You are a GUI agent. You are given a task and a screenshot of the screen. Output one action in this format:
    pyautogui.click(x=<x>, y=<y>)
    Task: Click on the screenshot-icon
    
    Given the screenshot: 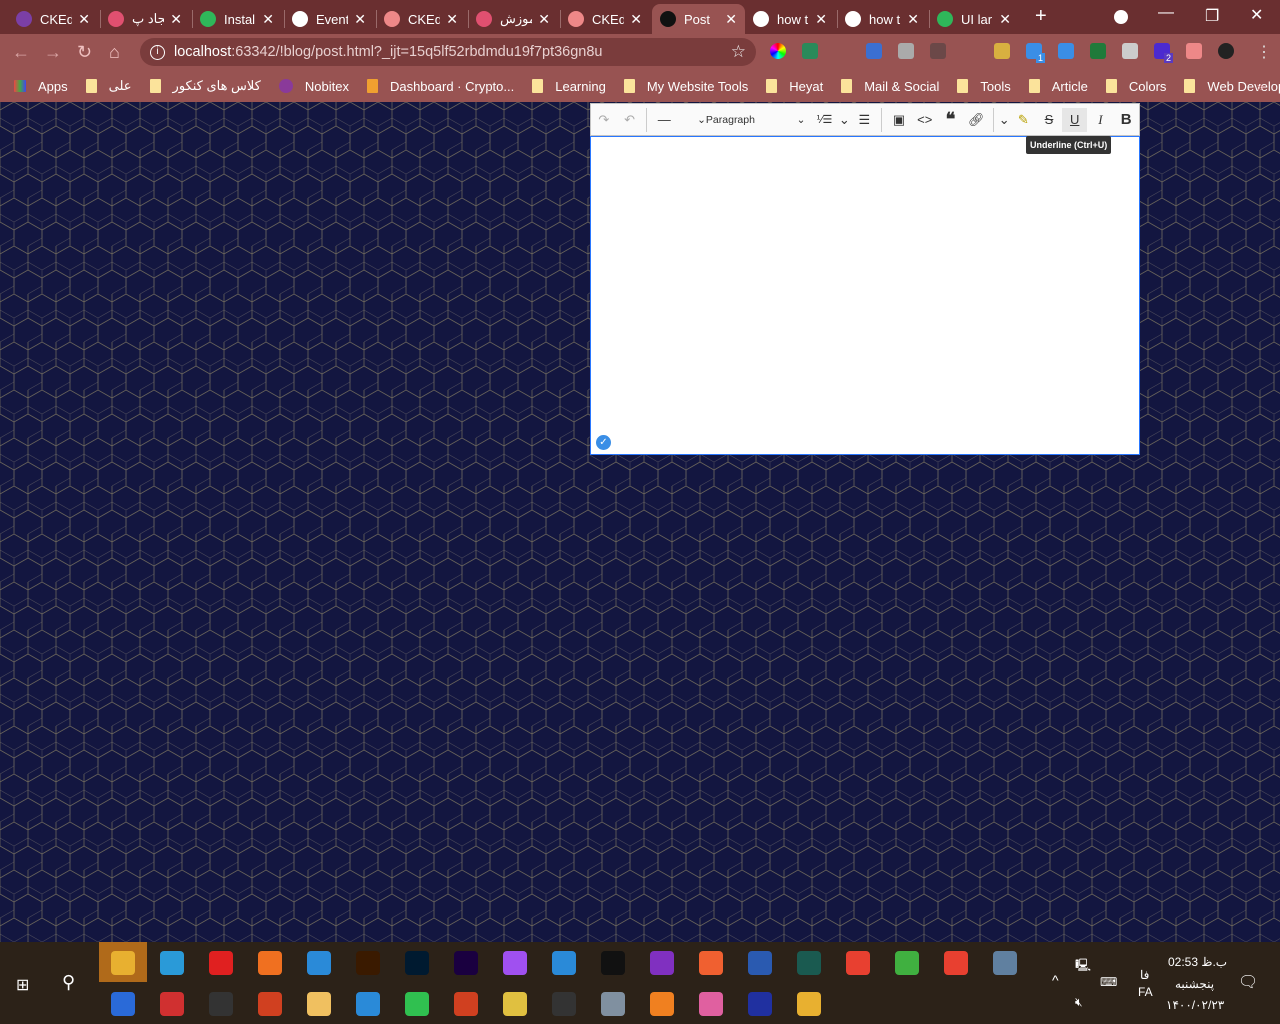 What is the action you would take?
    pyautogui.click(x=906, y=51)
    